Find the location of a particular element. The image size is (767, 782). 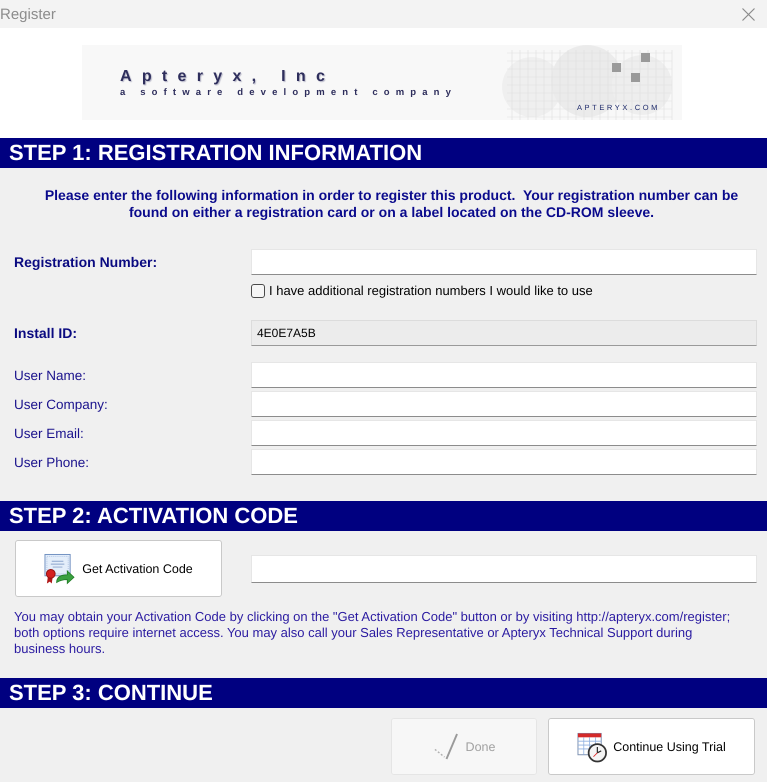

checkbox-label: I have additional registration numbers I would like to use is located at coordinates (431, 290).